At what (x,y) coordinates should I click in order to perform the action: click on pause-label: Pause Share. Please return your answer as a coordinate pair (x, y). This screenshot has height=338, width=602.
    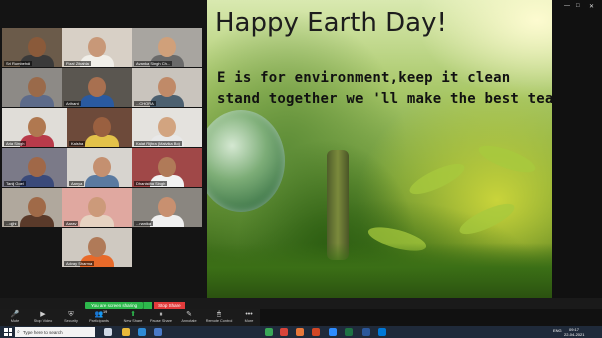
    Looking at the image, I should click on (161, 321).